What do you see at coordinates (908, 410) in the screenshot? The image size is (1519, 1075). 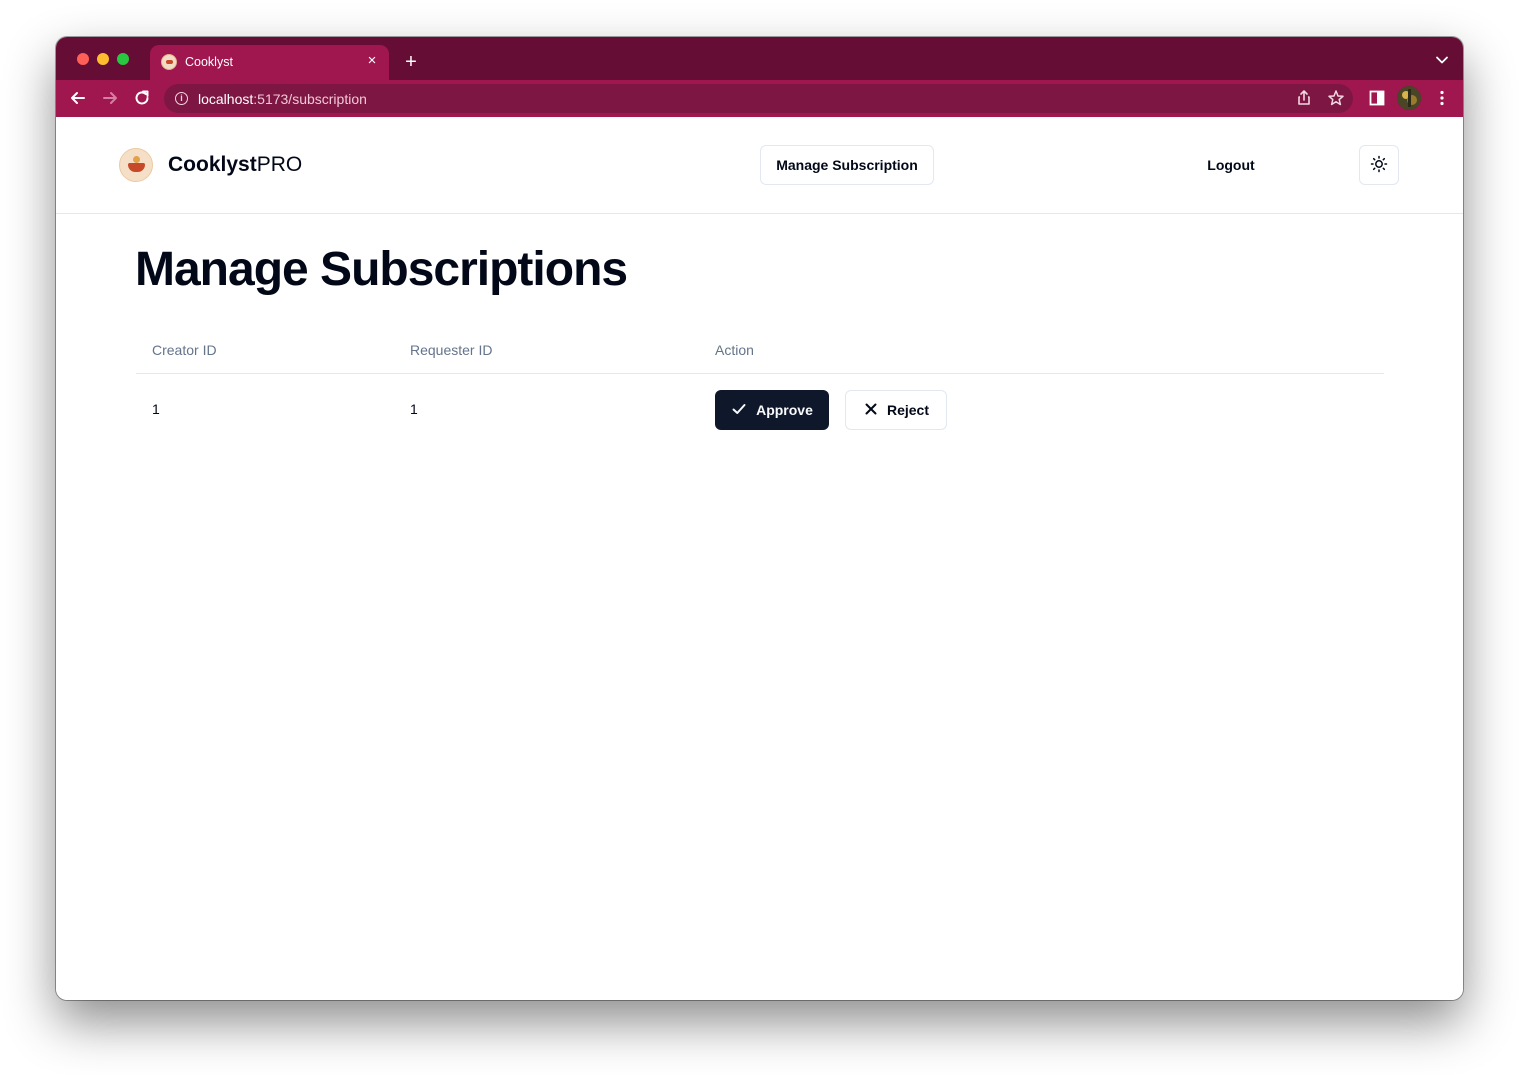 I see `reject-label: Reject` at bounding box center [908, 410].